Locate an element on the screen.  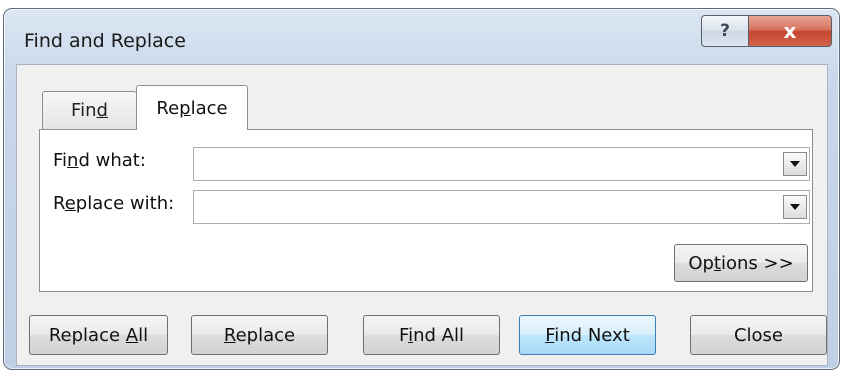
close-icon: x is located at coordinates (790, 31).